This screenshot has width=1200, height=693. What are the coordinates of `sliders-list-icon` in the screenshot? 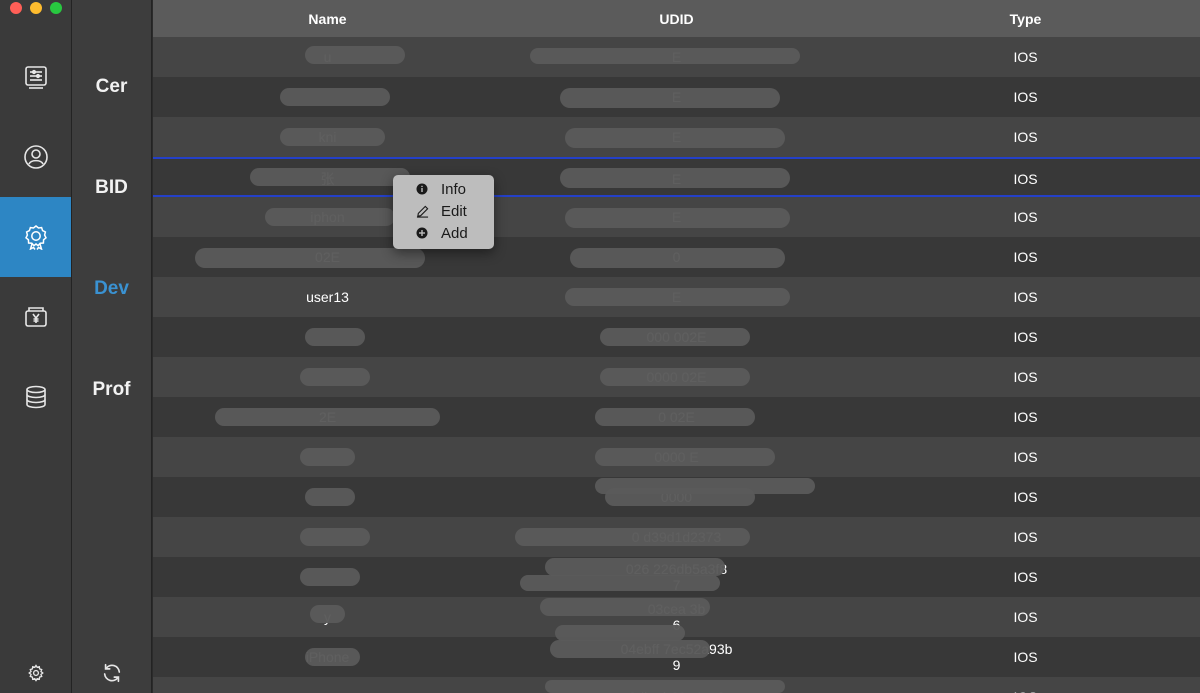 It's located at (35, 77).